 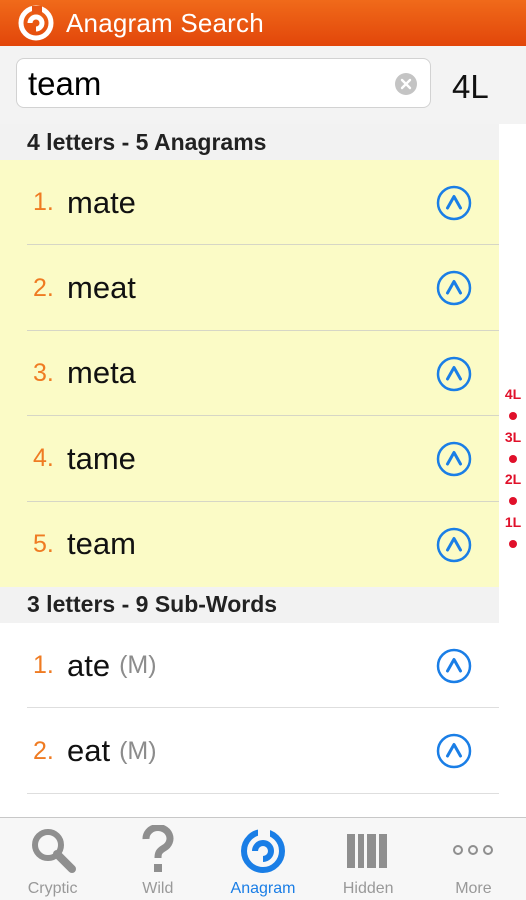 What do you see at coordinates (249, 604) in the screenshot?
I see `section-header-3-letters: 3 letters - 9 Sub-Words` at bounding box center [249, 604].